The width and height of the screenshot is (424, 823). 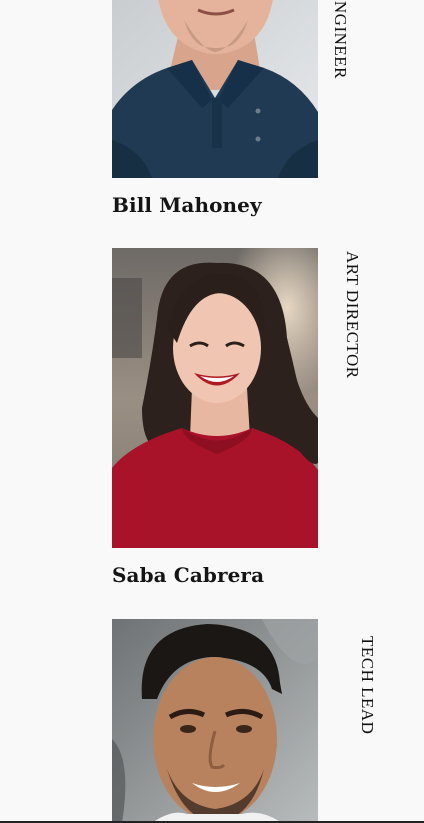 I want to click on team-member-card, so click(x=215, y=720).